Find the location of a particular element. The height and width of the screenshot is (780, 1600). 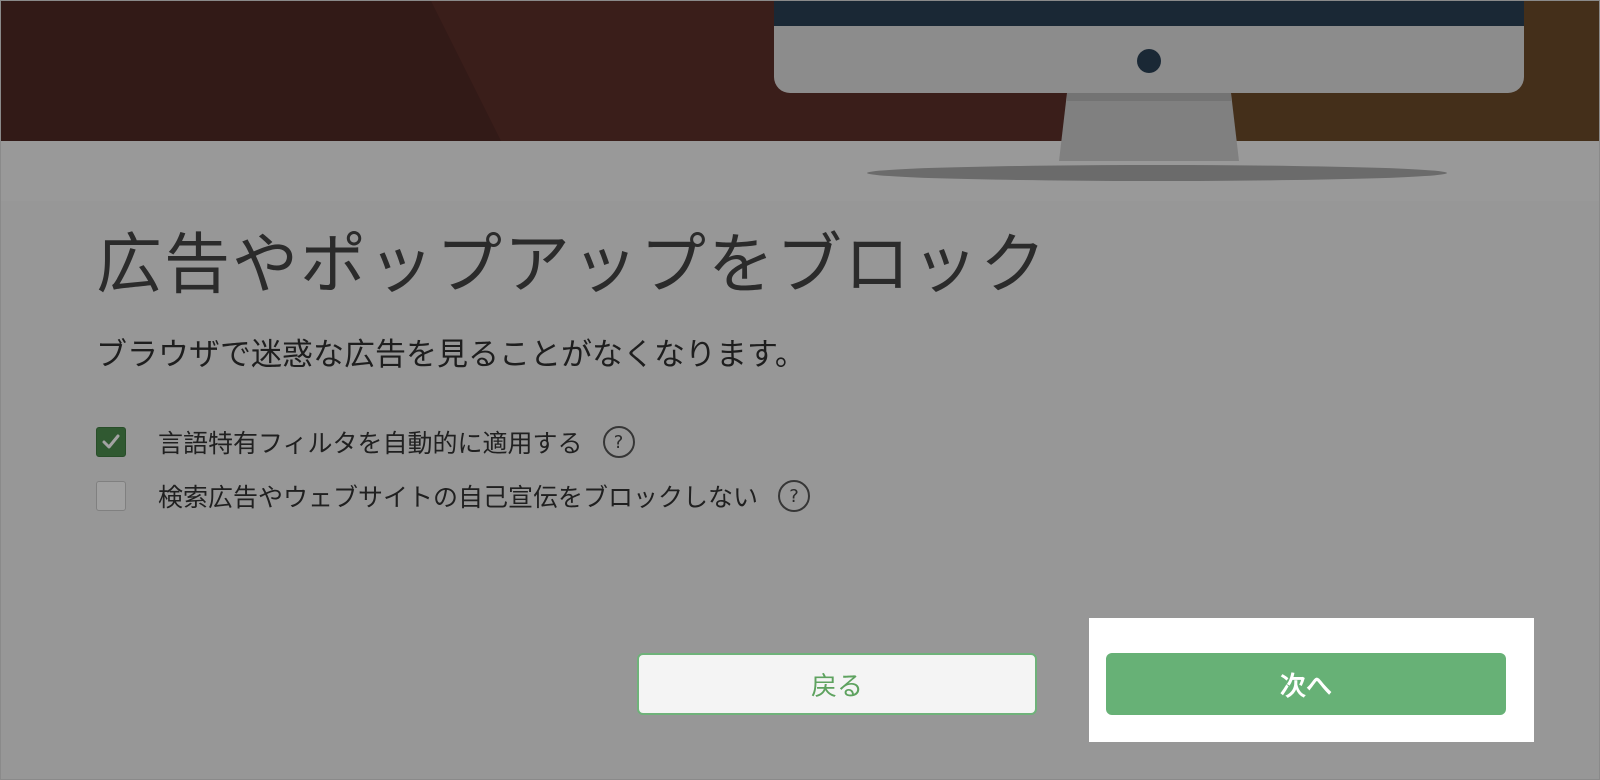

language-filters-label: 言語特有フィルタを自動的に適用する is located at coordinates (370, 442).